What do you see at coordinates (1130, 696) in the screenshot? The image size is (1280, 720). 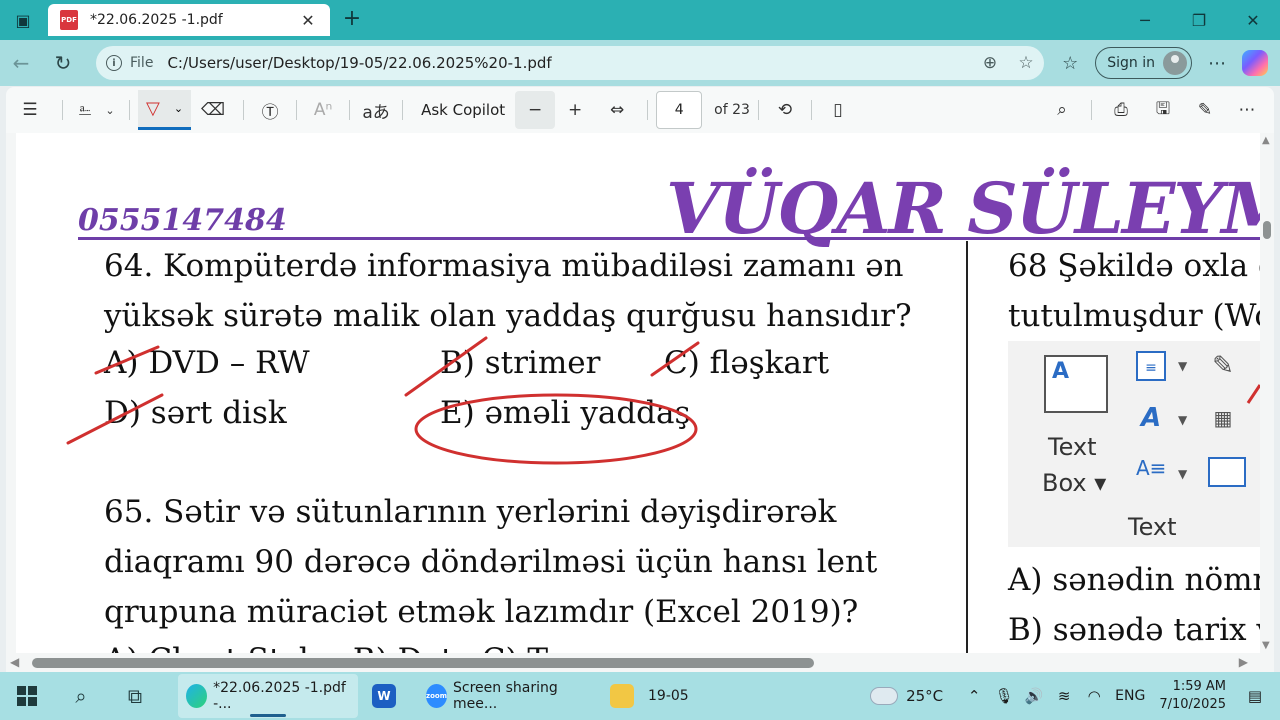 I see `language-indicator: ENG` at bounding box center [1130, 696].